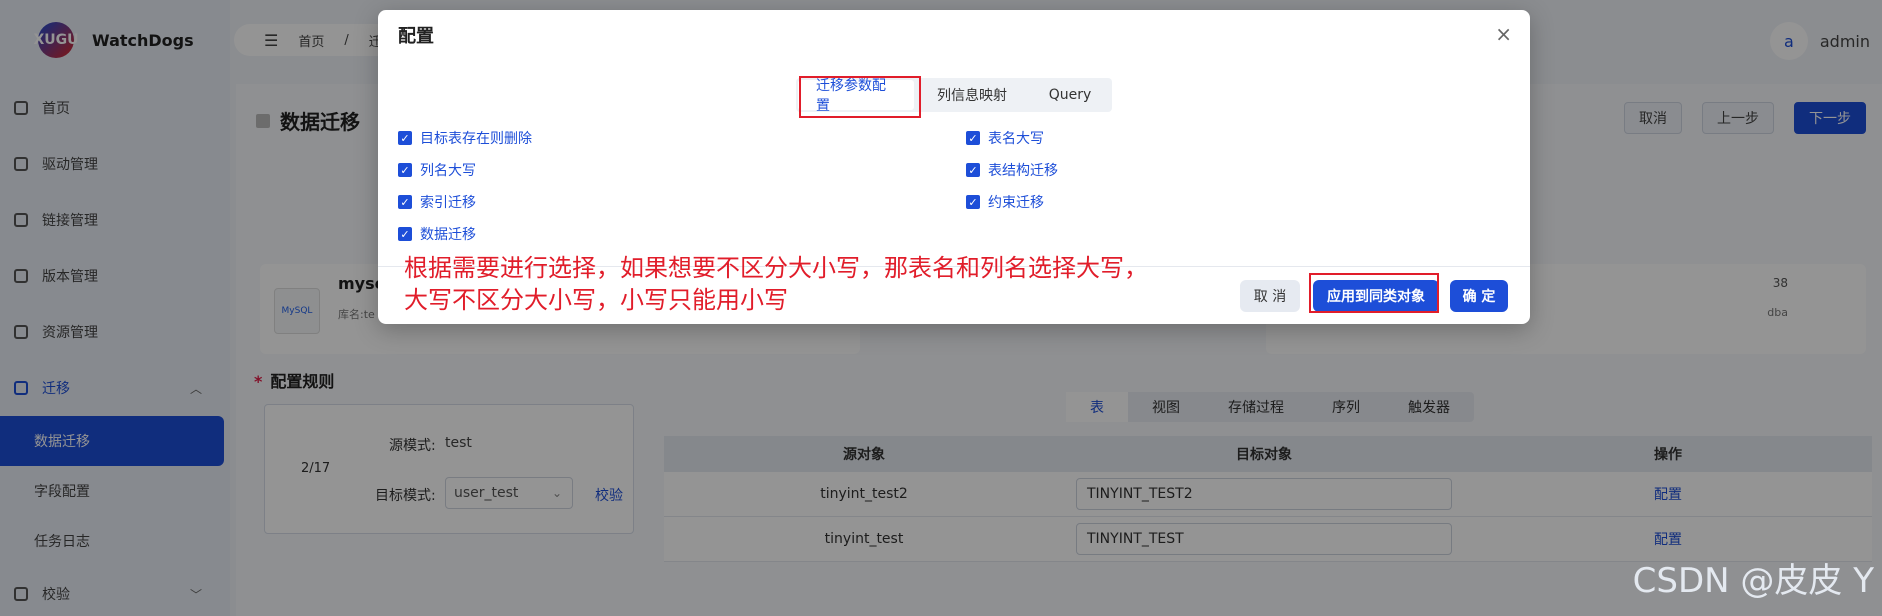 The height and width of the screenshot is (616, 1882). What do you see at coordinates (1374, 293) in the screenshot?
I see `highlight-apply-box` at bounding box center [1374, 293].